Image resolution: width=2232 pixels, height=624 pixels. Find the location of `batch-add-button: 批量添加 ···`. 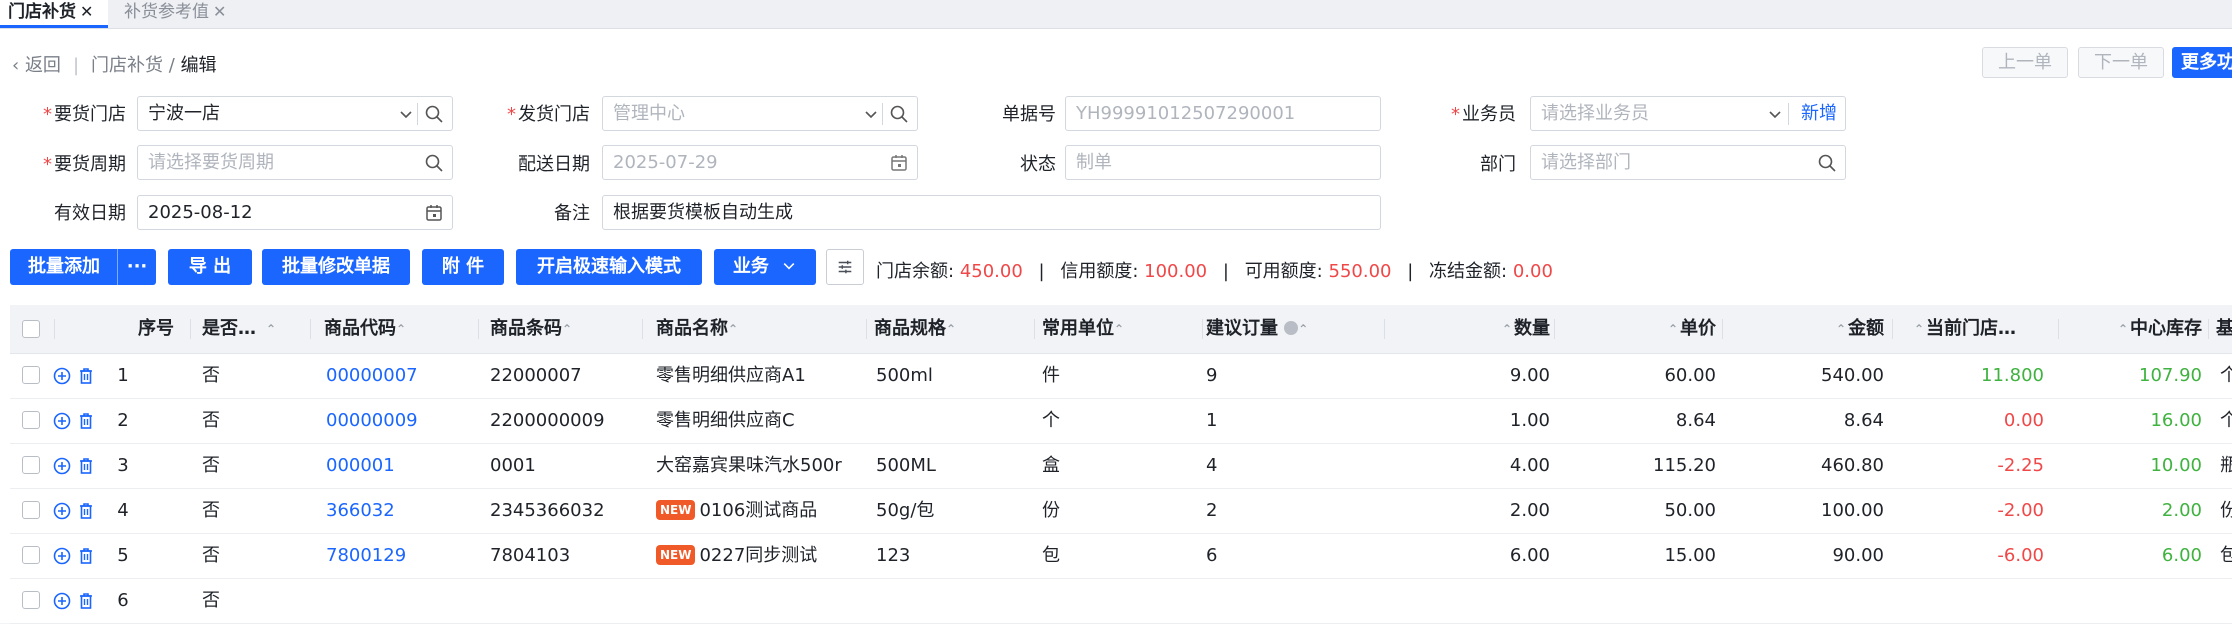

batch-add-button: 批量添加 ··· is located at coordinates (83, 267).